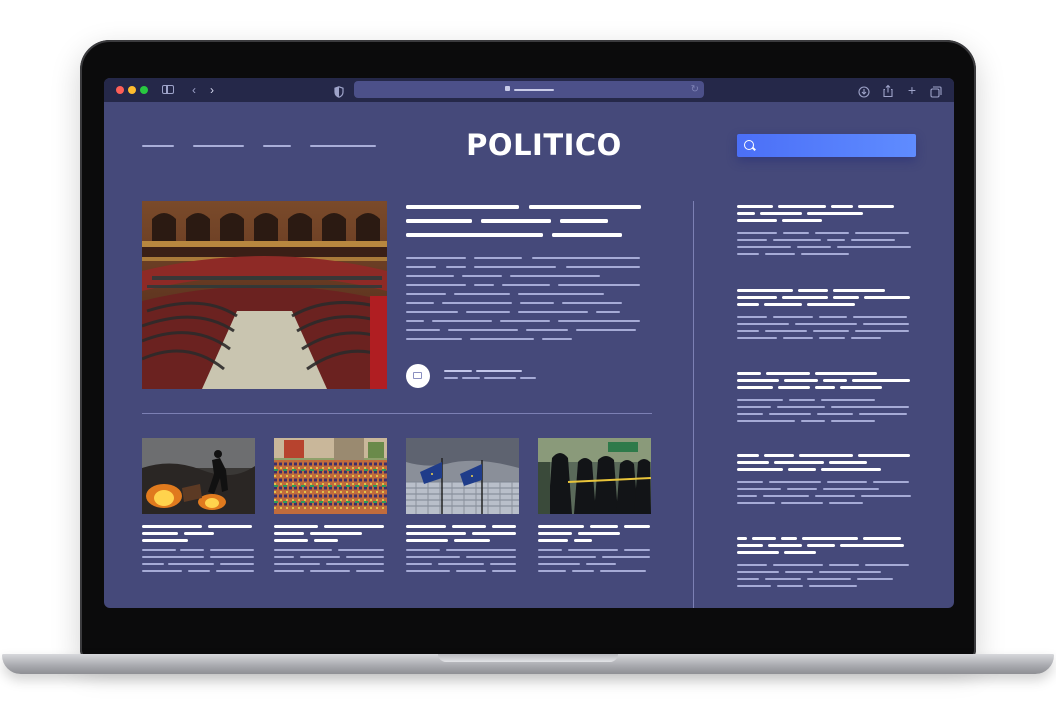  Describe the element at coordinates (594, 476) in the screenshot. I see `riot-police-image` at that location.